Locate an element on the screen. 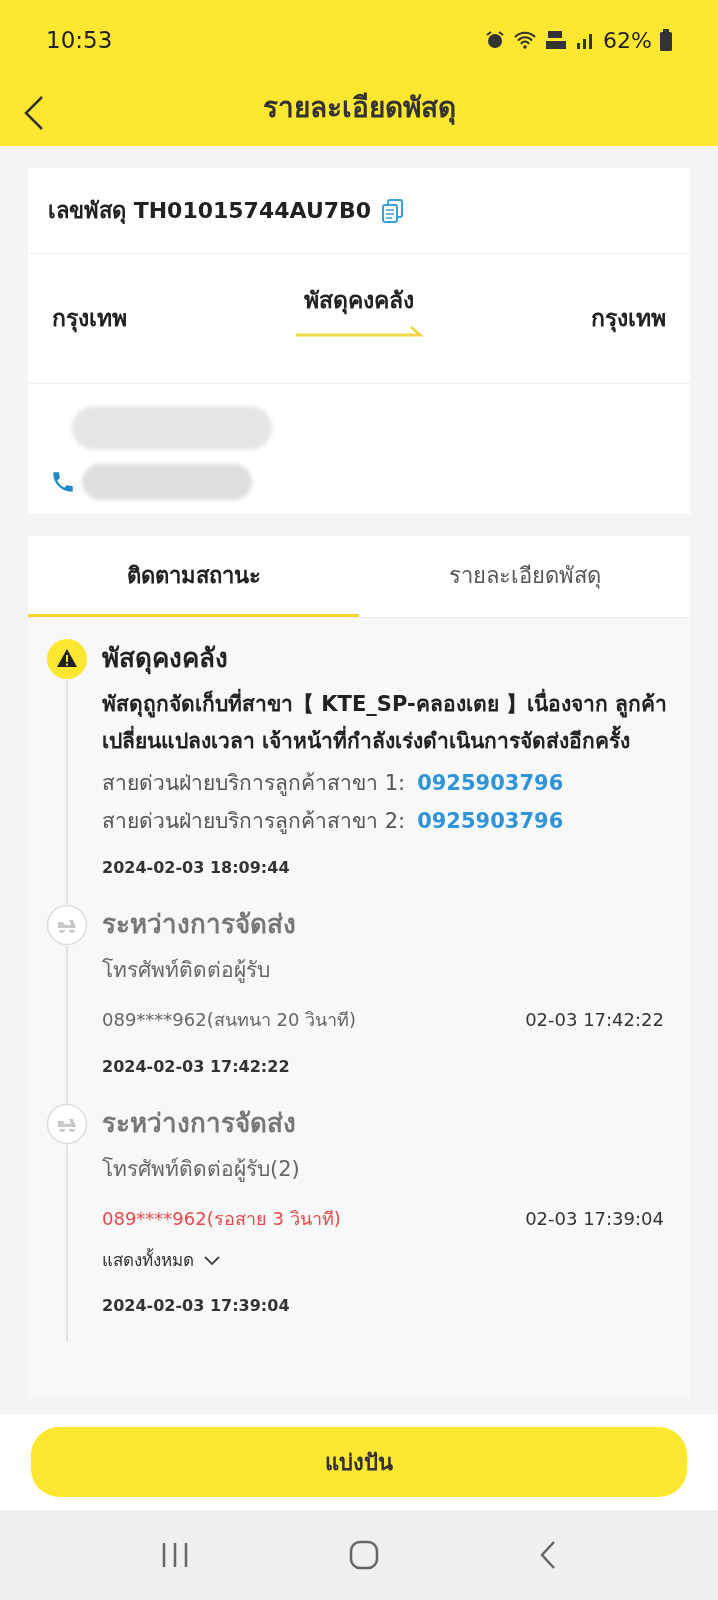 The image size is (718, 1600). home-icon is located at coordinates (364, 1555).